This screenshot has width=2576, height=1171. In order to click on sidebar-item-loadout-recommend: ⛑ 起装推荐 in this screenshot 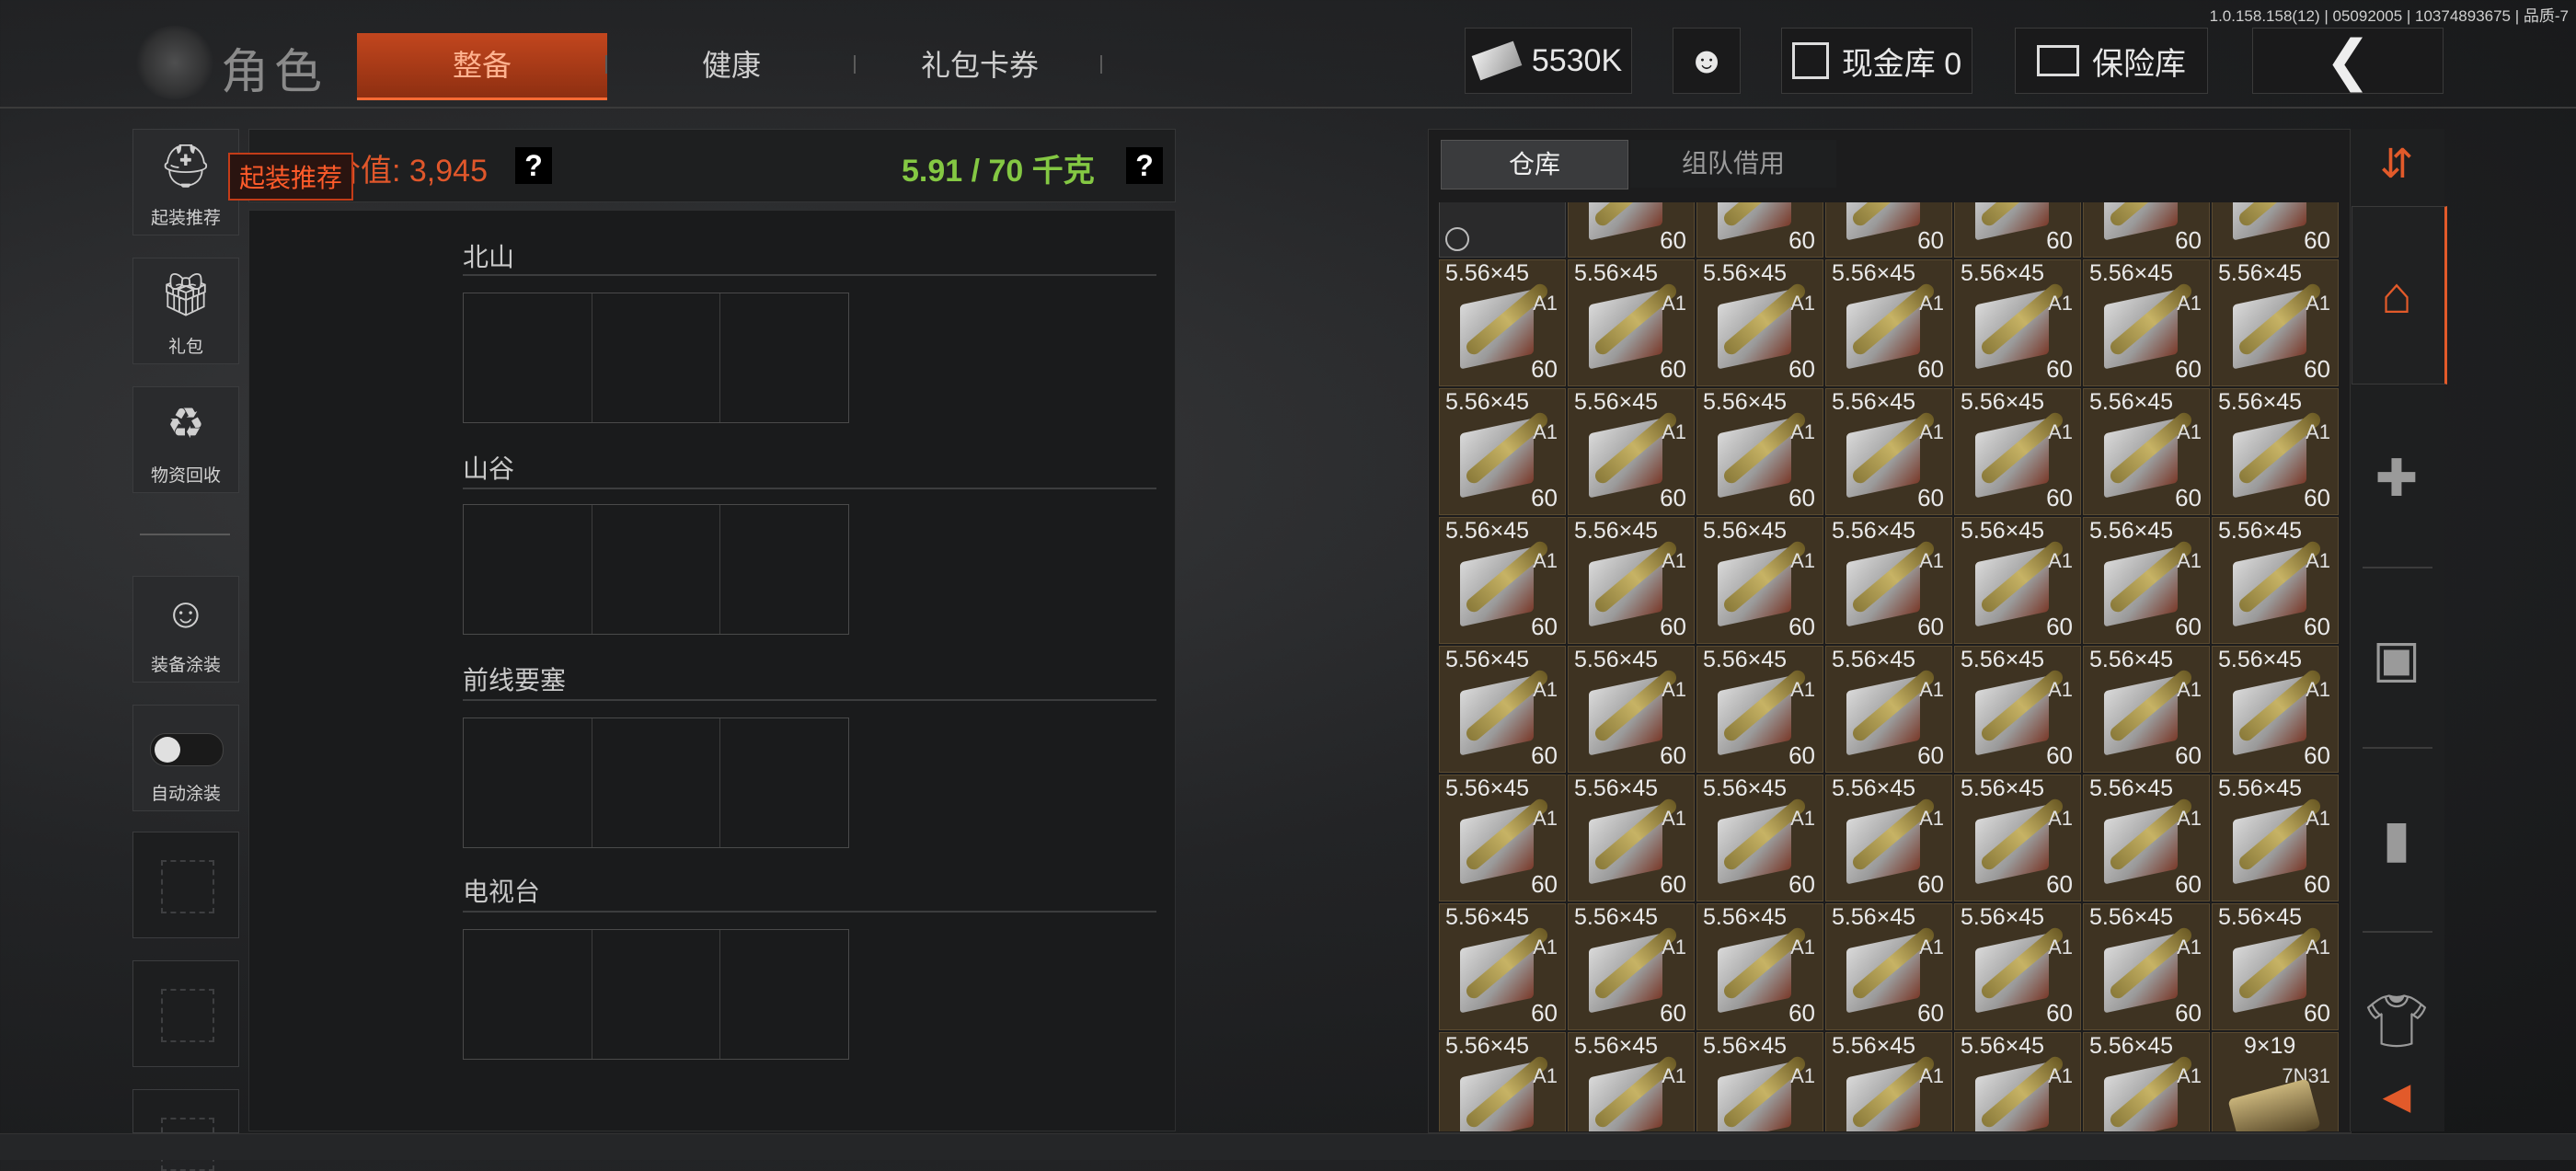, I will do `click(185, 182)`.